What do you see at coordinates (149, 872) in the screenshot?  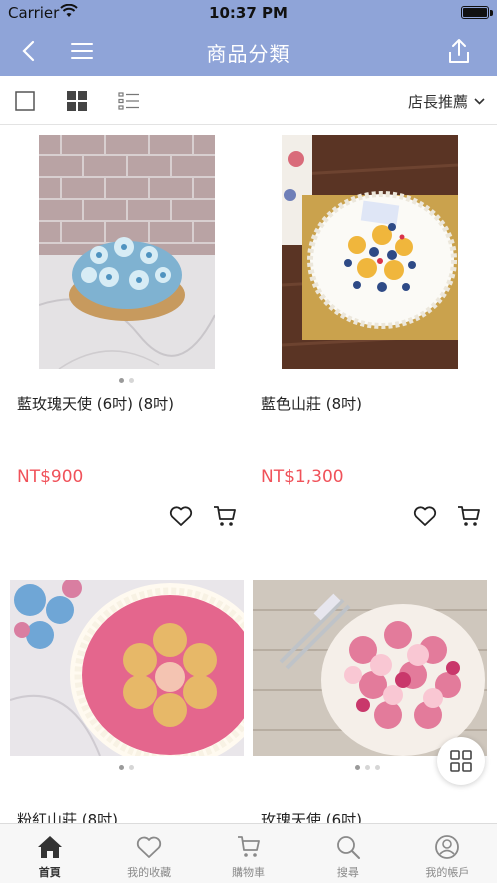 I see `tab-label: 我的收藏` at bounding box center [149, 872].